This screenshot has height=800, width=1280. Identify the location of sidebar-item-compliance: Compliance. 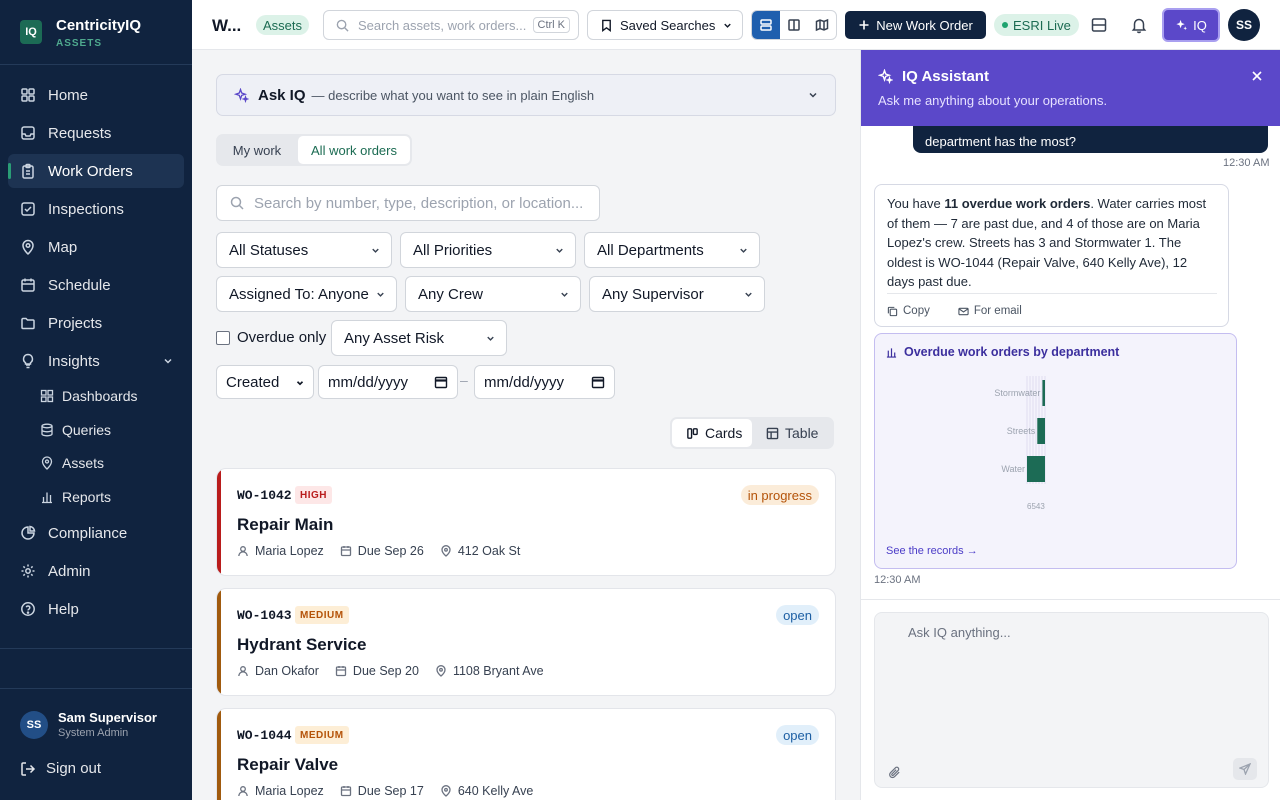
(96, 533).